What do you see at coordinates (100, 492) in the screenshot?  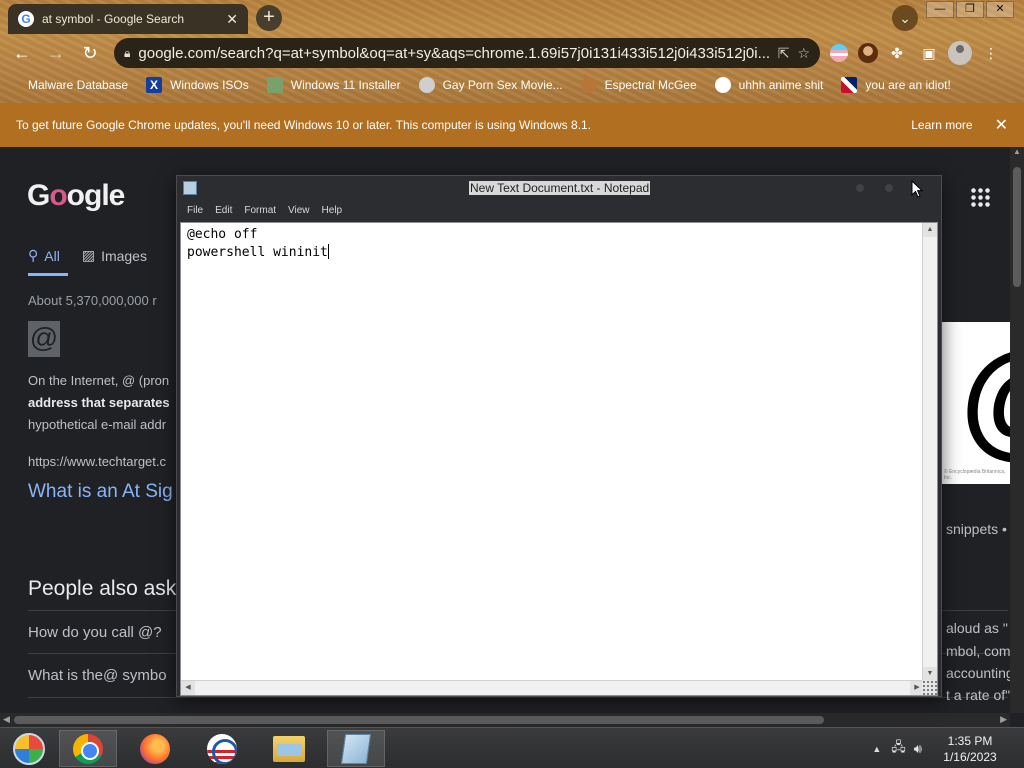 I see `result-title-link: What is an At Sig` at bounding box center [100, 492].